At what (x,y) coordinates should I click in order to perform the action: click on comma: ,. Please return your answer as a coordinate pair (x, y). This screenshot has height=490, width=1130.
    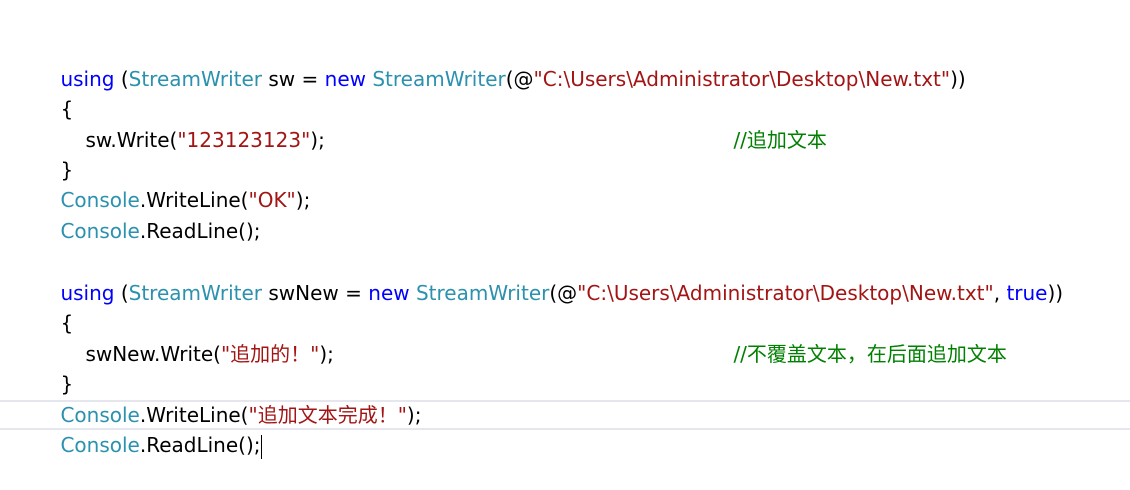
    Looking at the image, I should click on (1000, 293).